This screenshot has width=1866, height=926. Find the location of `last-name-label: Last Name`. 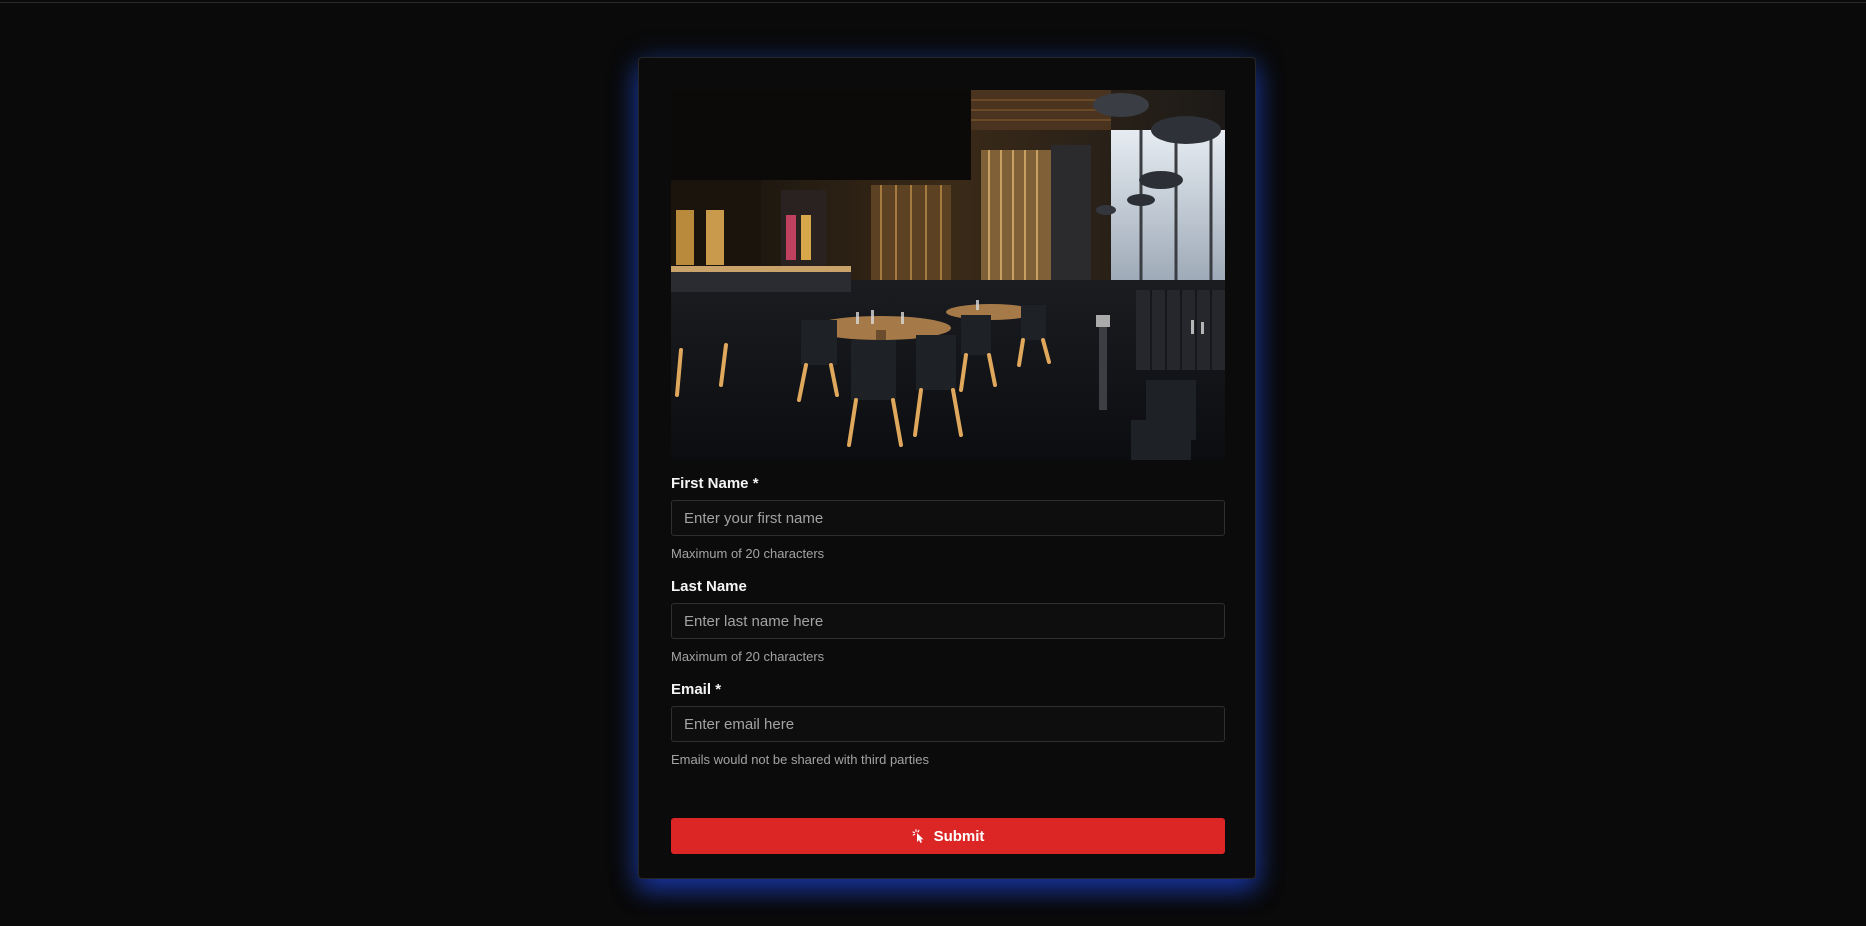

last-name-label: Last Name is located at coordinates (947, 587).